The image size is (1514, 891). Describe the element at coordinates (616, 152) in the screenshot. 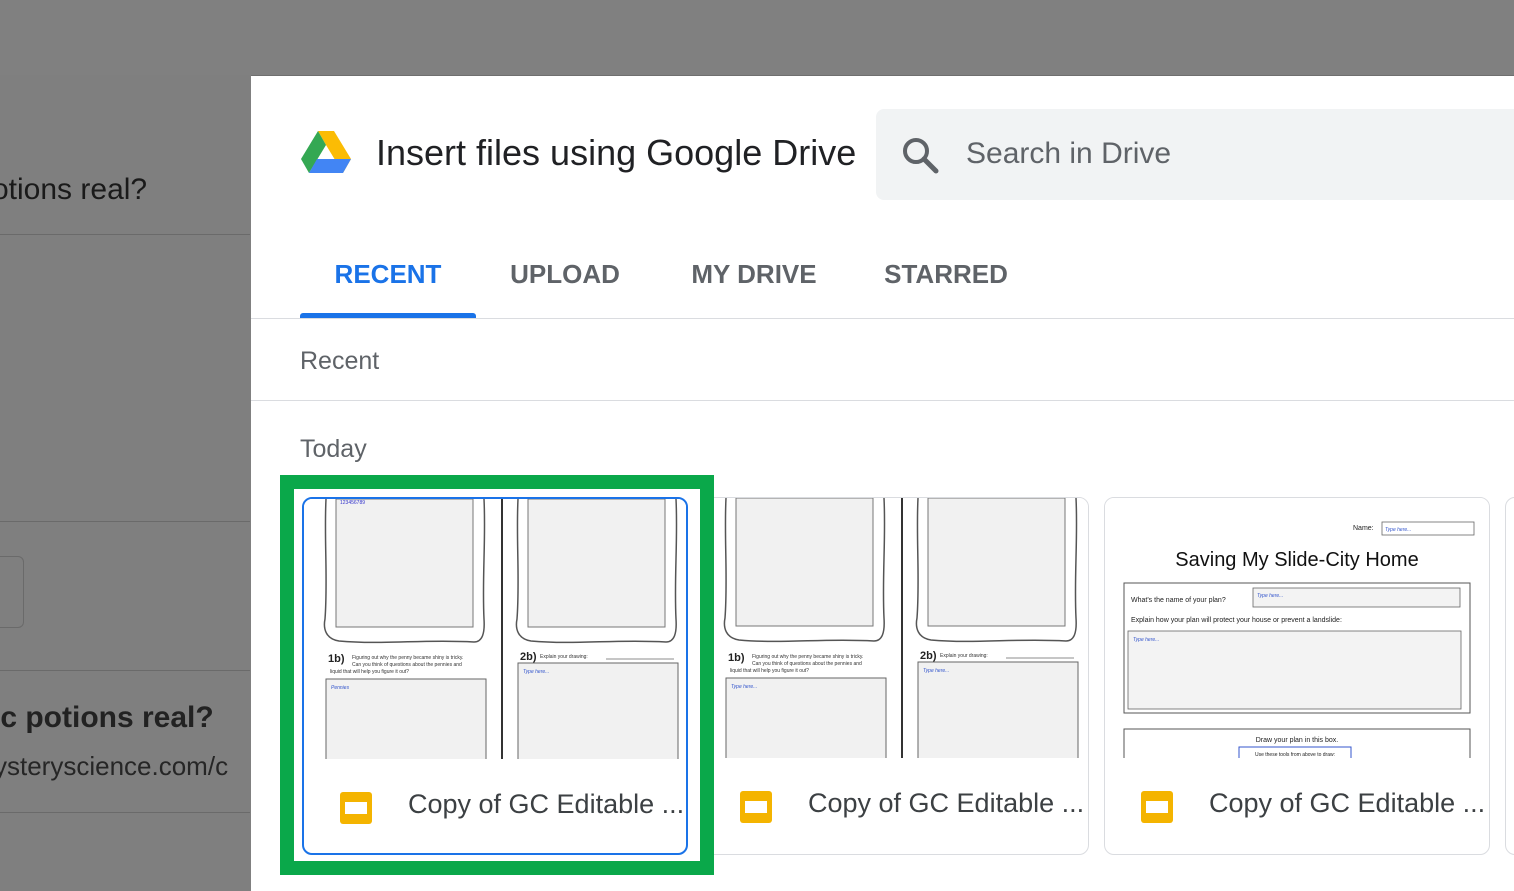

I see `dialog-title: Insert files using Google Drive` at that location.